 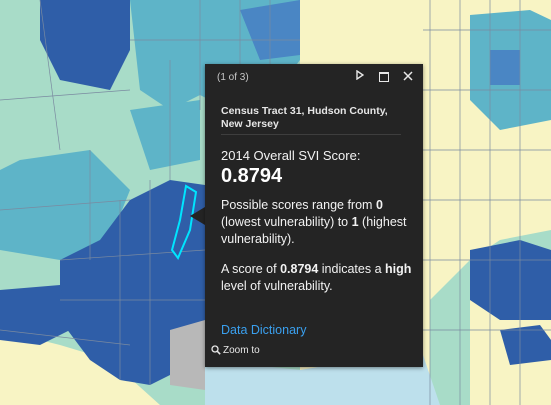 What do you see at coordinates (252, 176) in the screenshot?
I see `score-value: 0.8794` at bounding box center [252, 176].